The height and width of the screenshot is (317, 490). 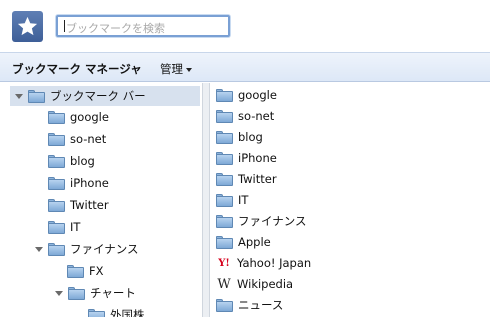 I want to click on text-cursor, so click(x=64, y=26).